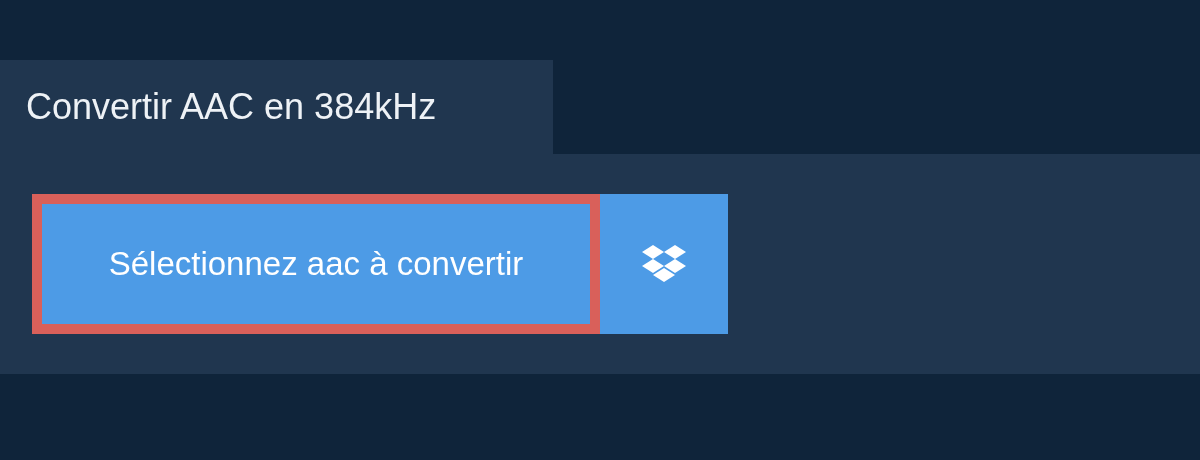  I want to click on page-title: Convertir AAC en 384kHz, so click(231, 107).